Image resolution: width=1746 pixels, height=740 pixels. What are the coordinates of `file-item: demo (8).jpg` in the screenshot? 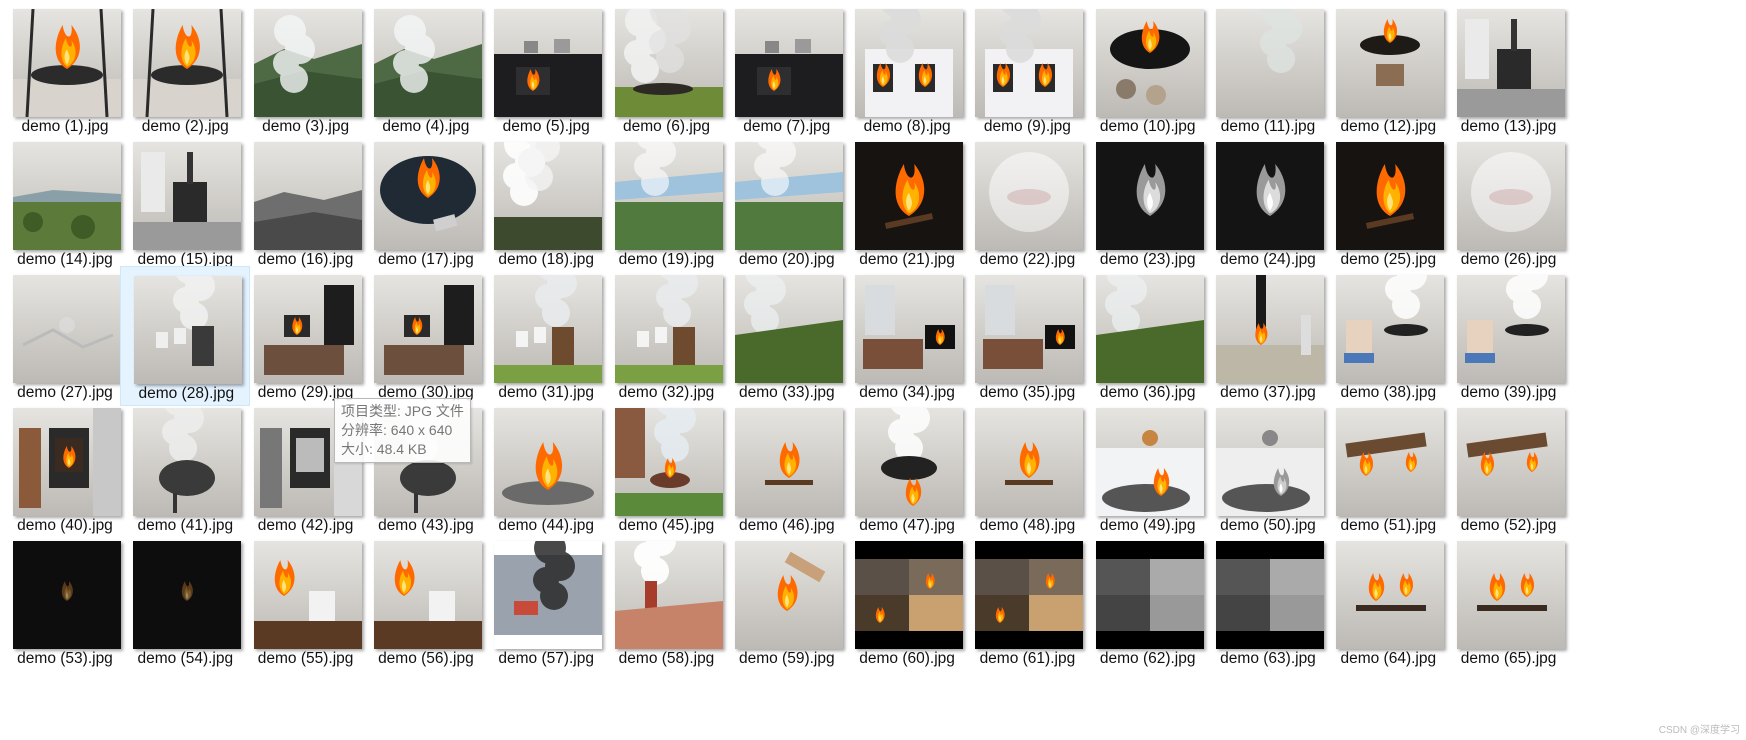 It's located at (907, 70).